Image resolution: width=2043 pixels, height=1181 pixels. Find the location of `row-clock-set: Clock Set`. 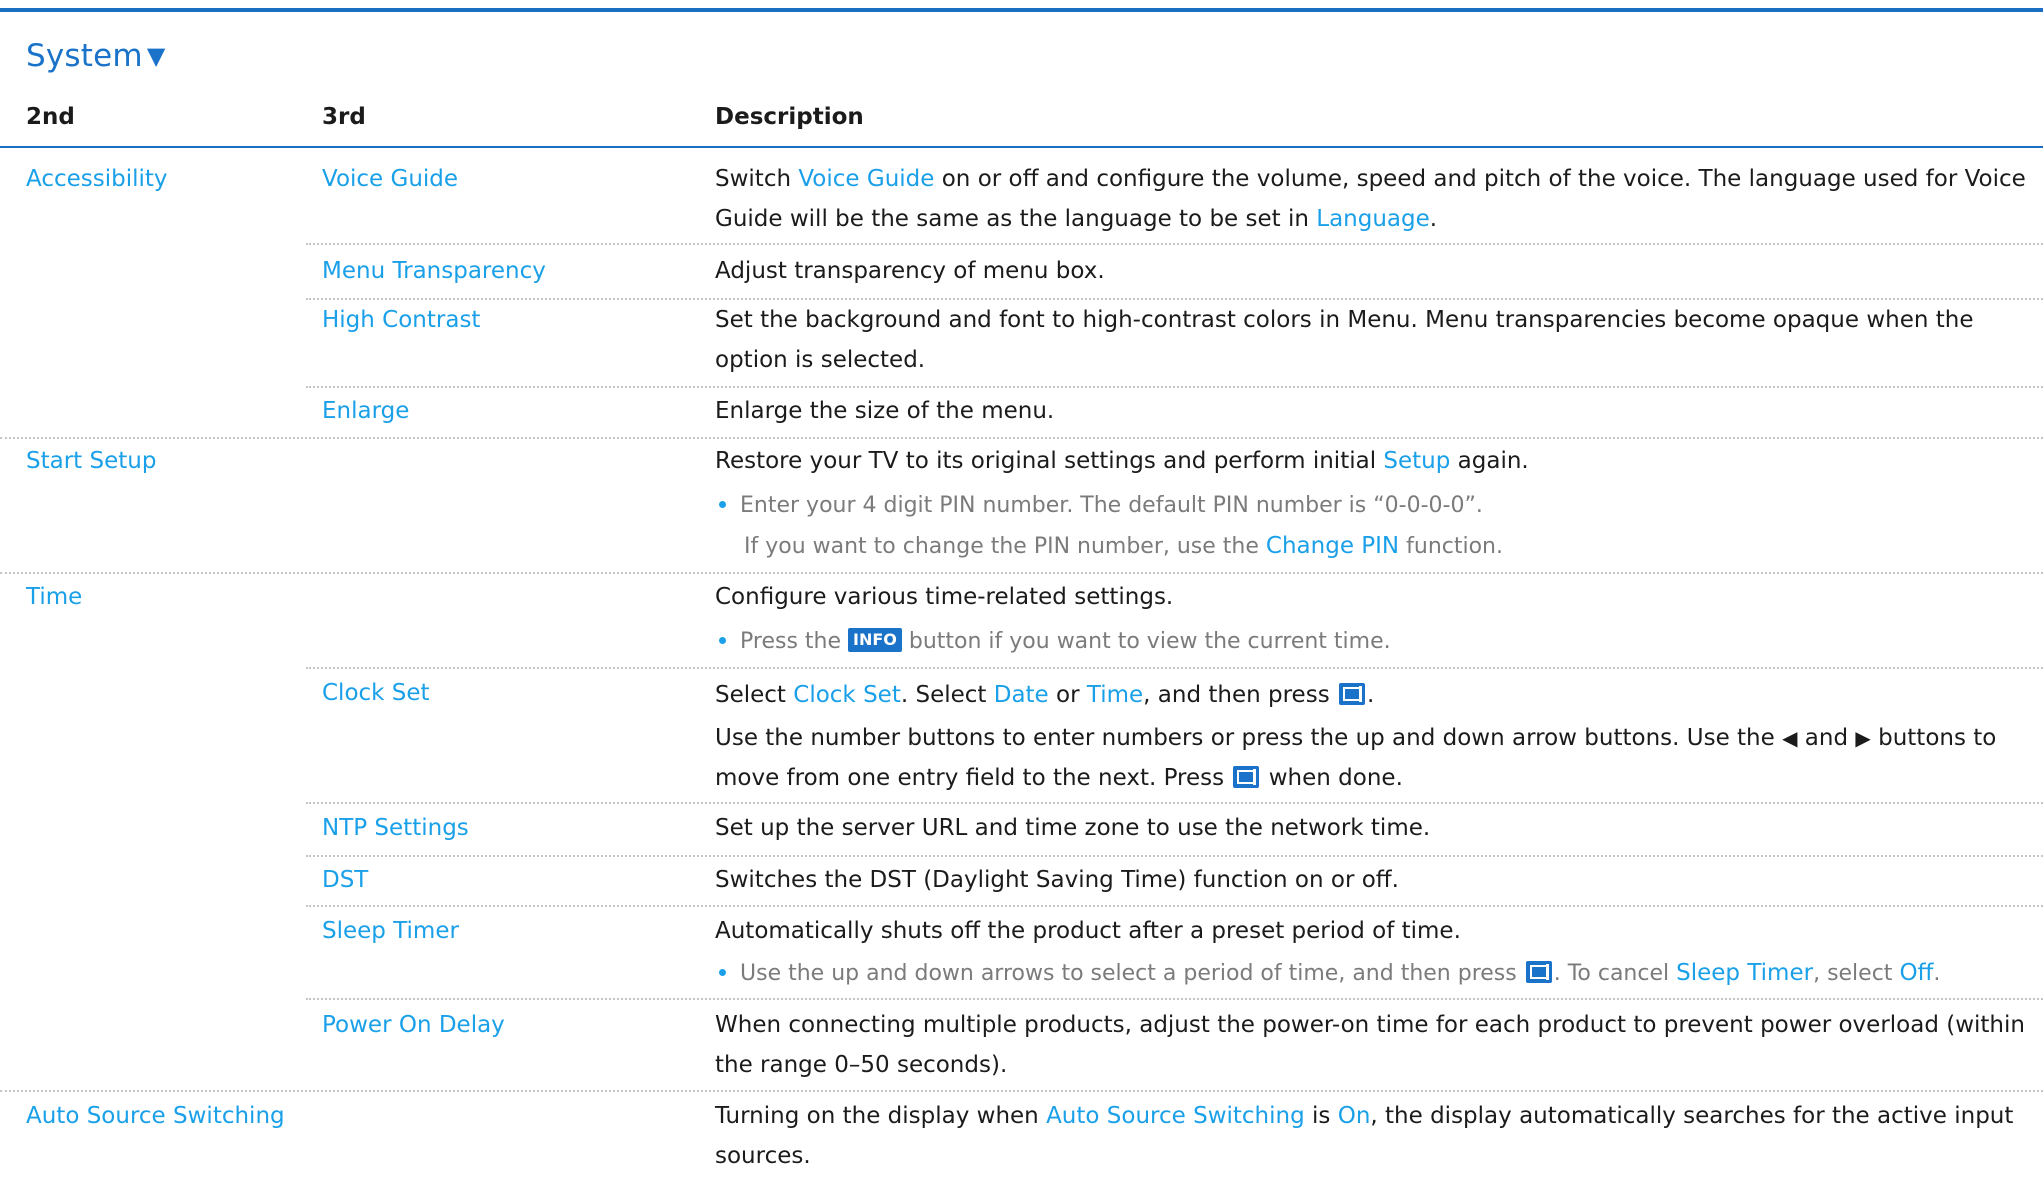

row-clock-set: Clock Set is located at coordinates (512, 693).